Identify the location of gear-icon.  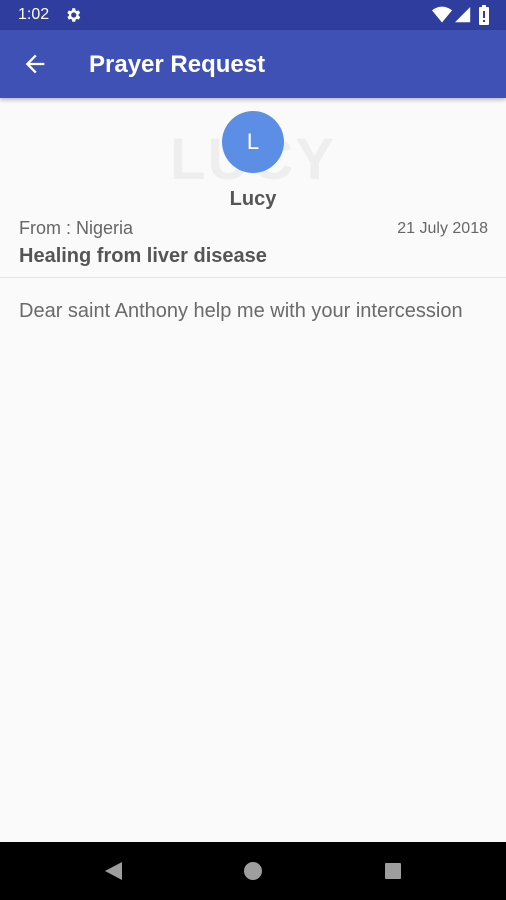
(74, 15).